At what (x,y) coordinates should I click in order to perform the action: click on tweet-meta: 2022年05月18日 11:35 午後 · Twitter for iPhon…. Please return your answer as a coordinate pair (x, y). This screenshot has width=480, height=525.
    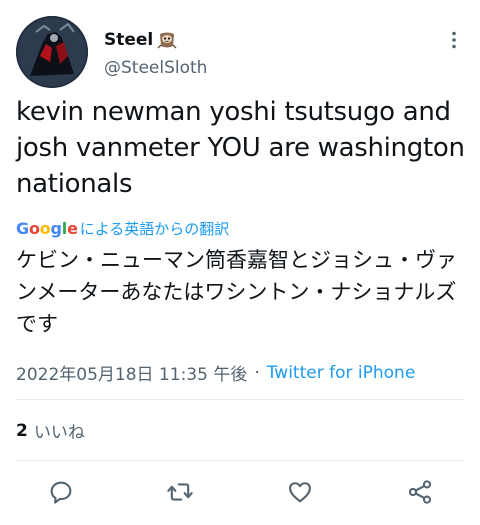
    Looking at the image, I should click on (216, 373).